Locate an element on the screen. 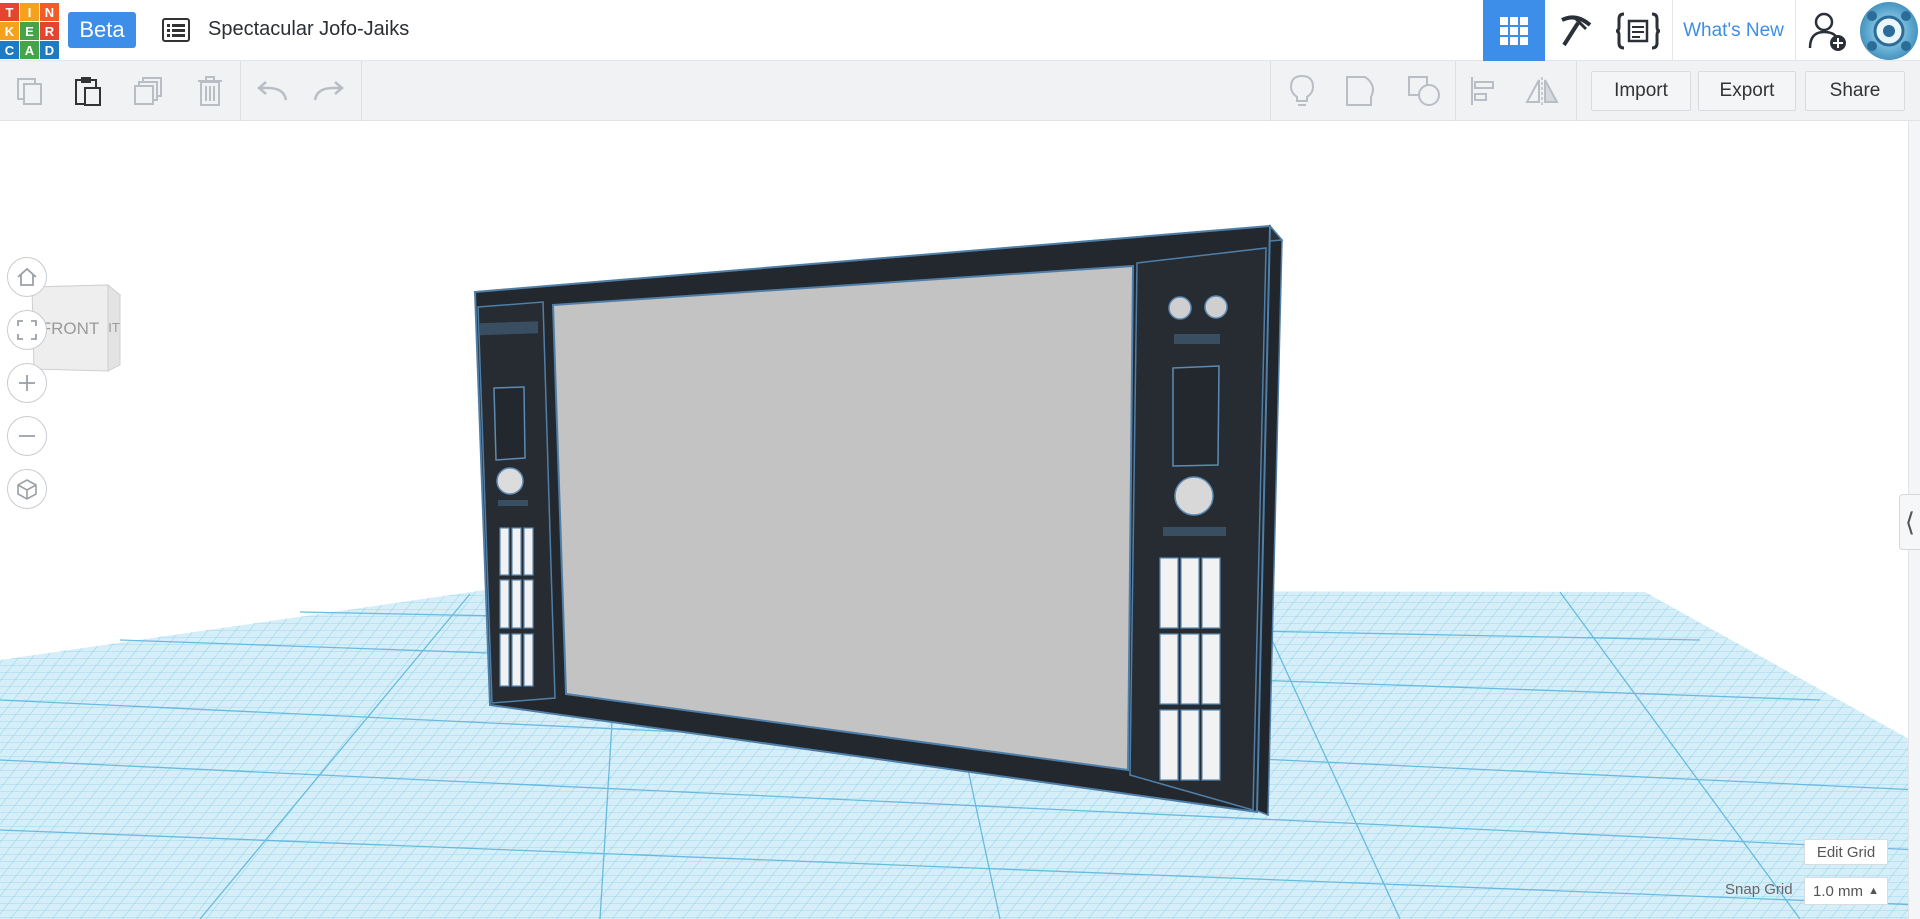  clipboard-icon is located at coordinates (88, 91).